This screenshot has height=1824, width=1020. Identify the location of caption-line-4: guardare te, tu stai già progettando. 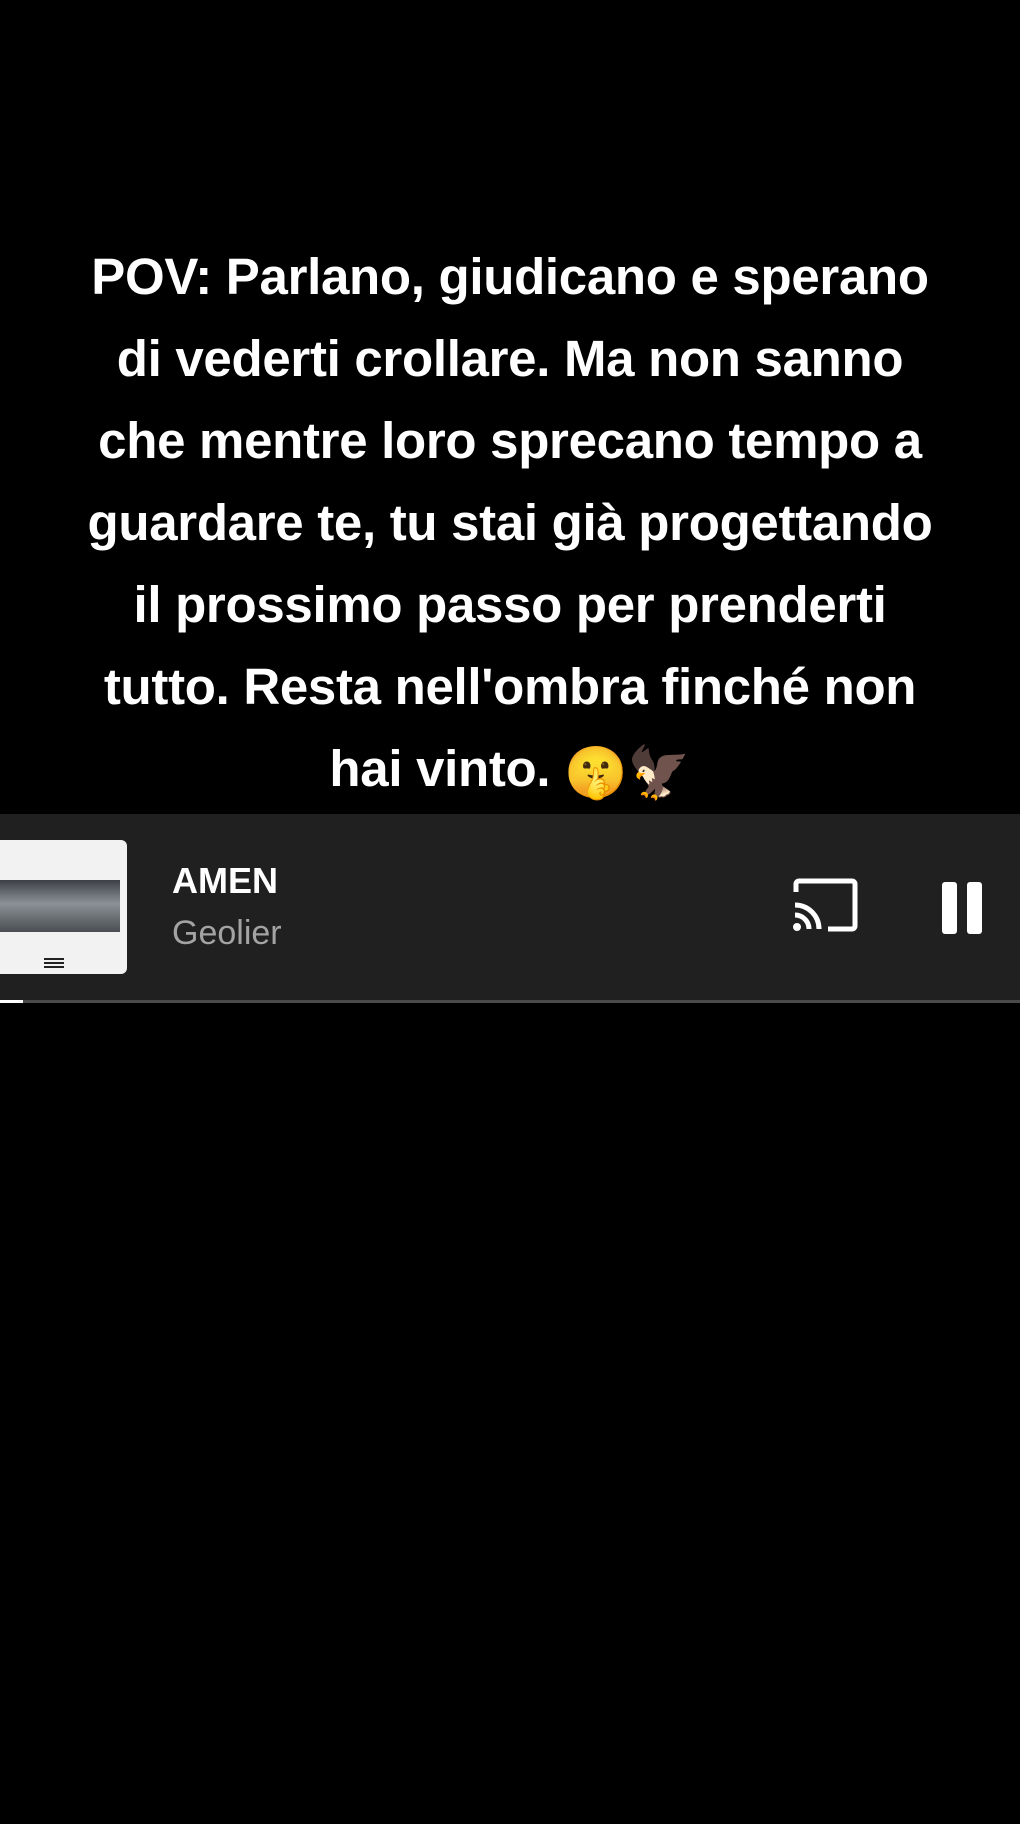
(510, 522).